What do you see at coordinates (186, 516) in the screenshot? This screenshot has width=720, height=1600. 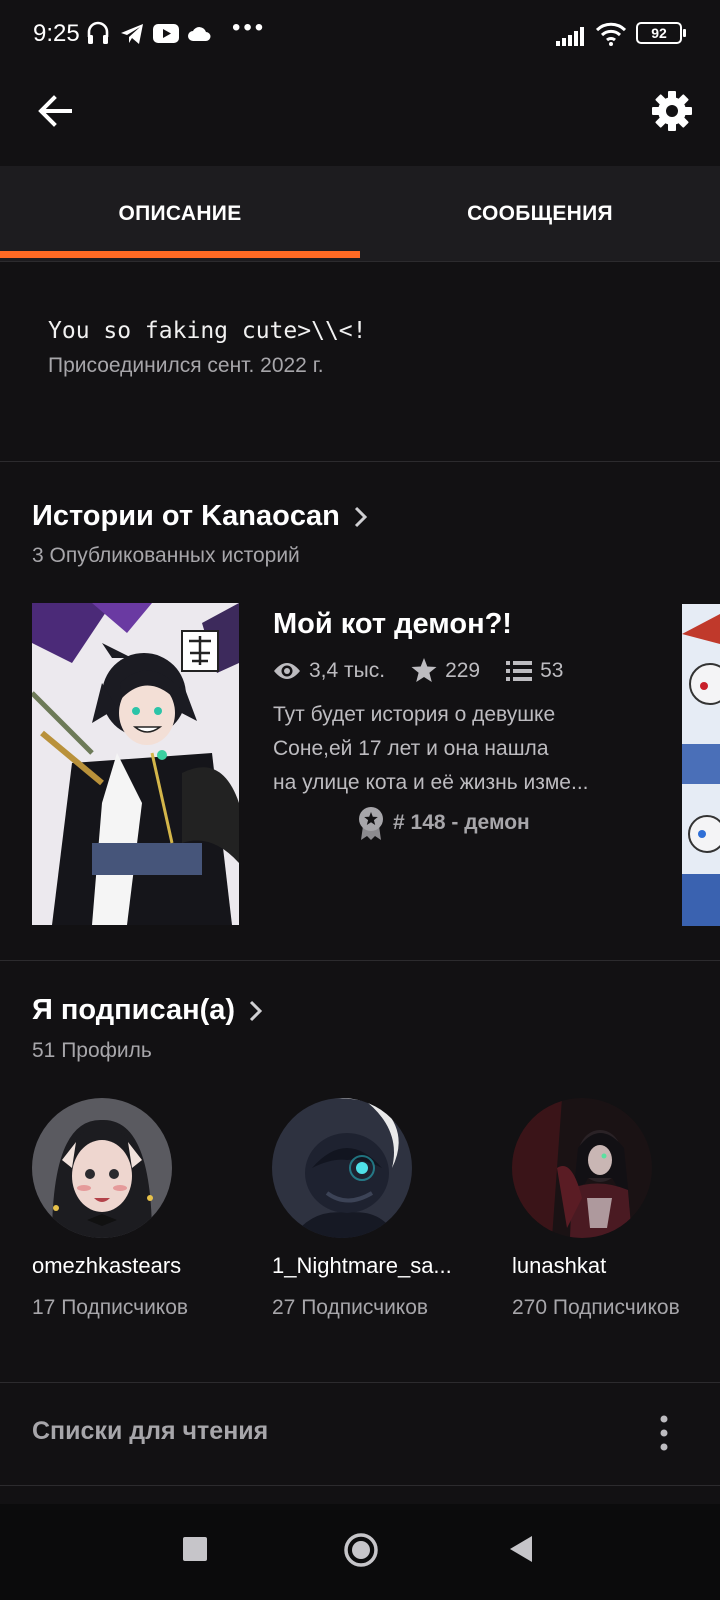 I see `stories-section-title: Истории от Kanaocan` at bounding box center [186, 516].